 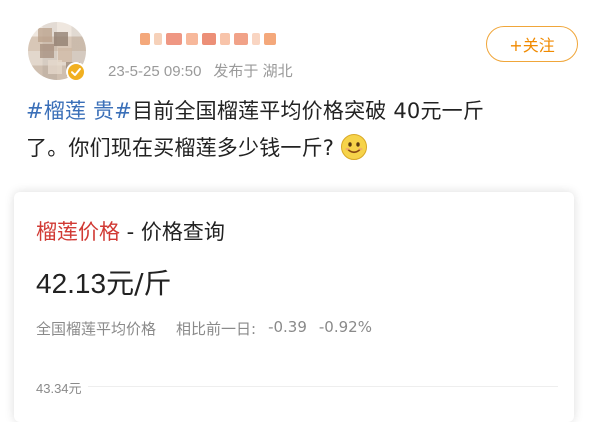 What do you see at coordinates (323, 386) in the screenshot?
I see `chart-gridline` at bounding box center [323, 386].